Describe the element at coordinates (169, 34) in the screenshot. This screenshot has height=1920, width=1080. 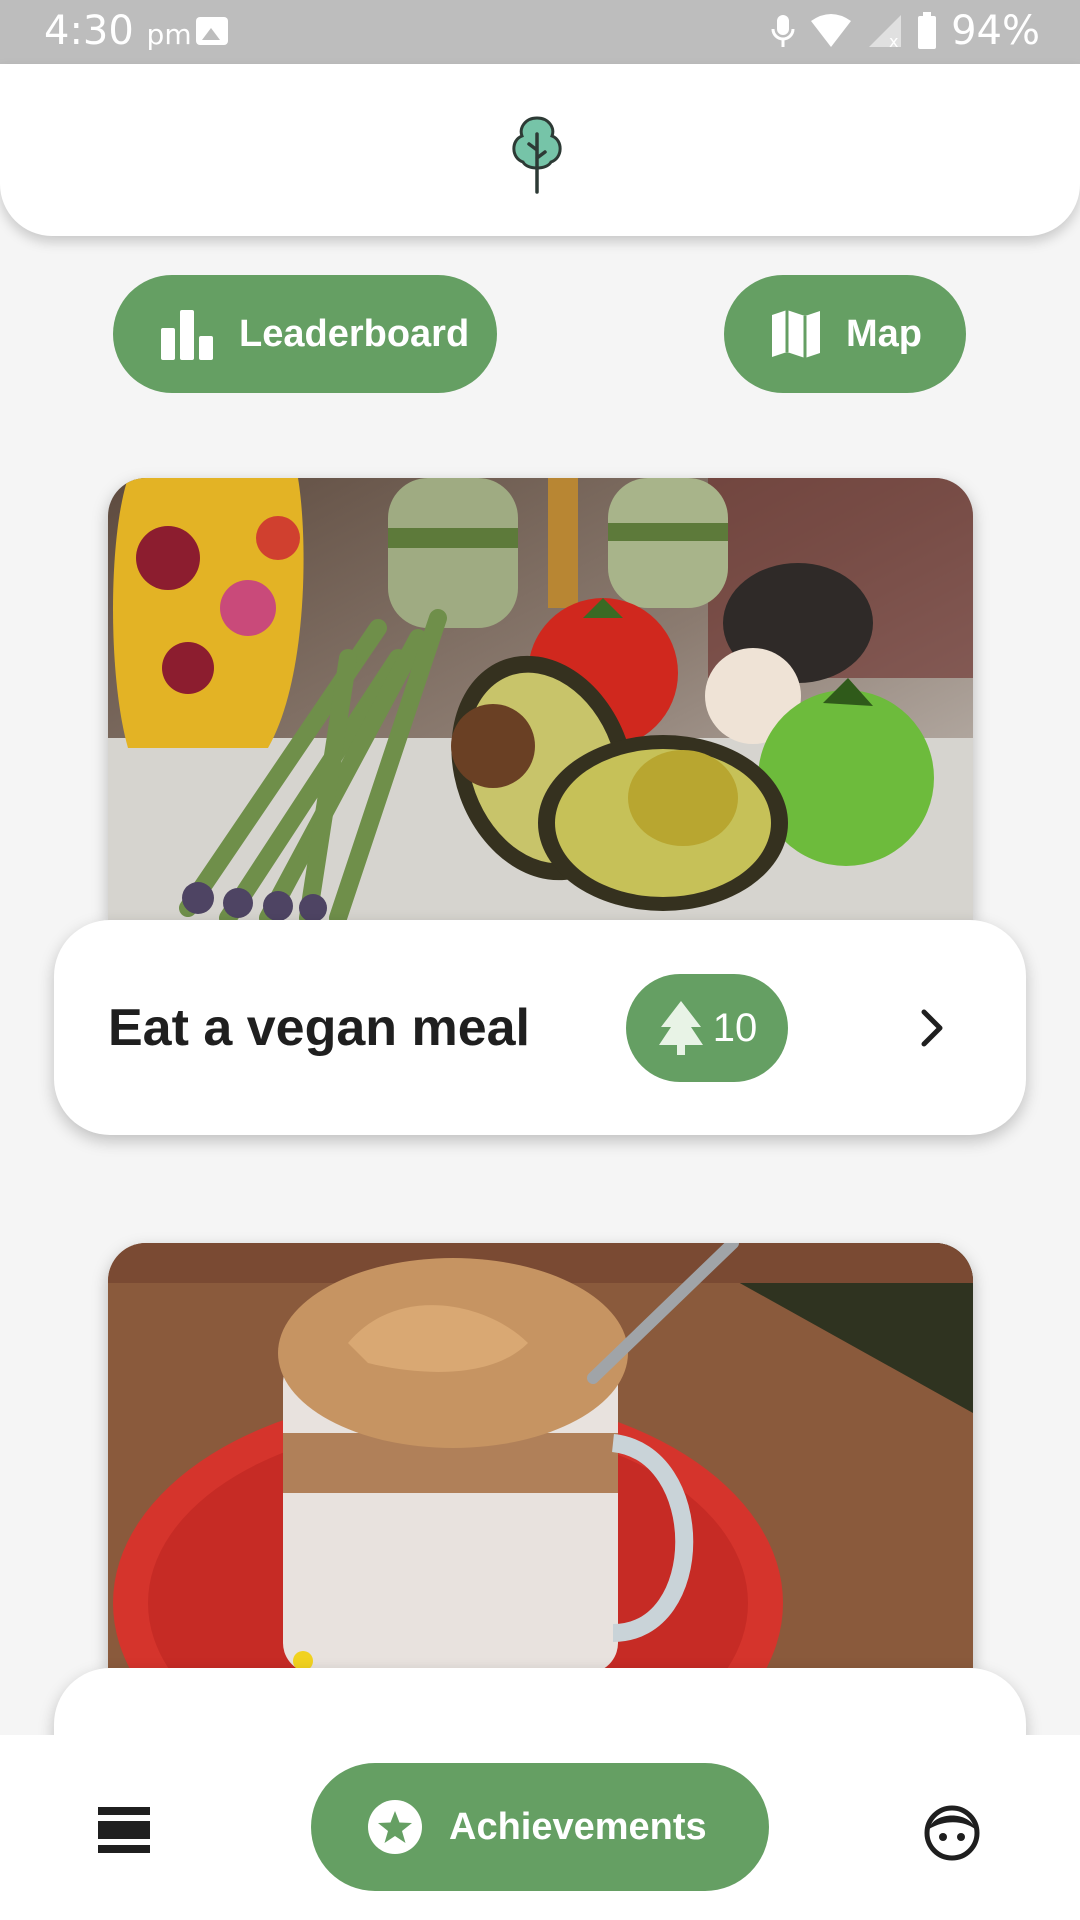
I see `status-time-suffix: pm` at that location.